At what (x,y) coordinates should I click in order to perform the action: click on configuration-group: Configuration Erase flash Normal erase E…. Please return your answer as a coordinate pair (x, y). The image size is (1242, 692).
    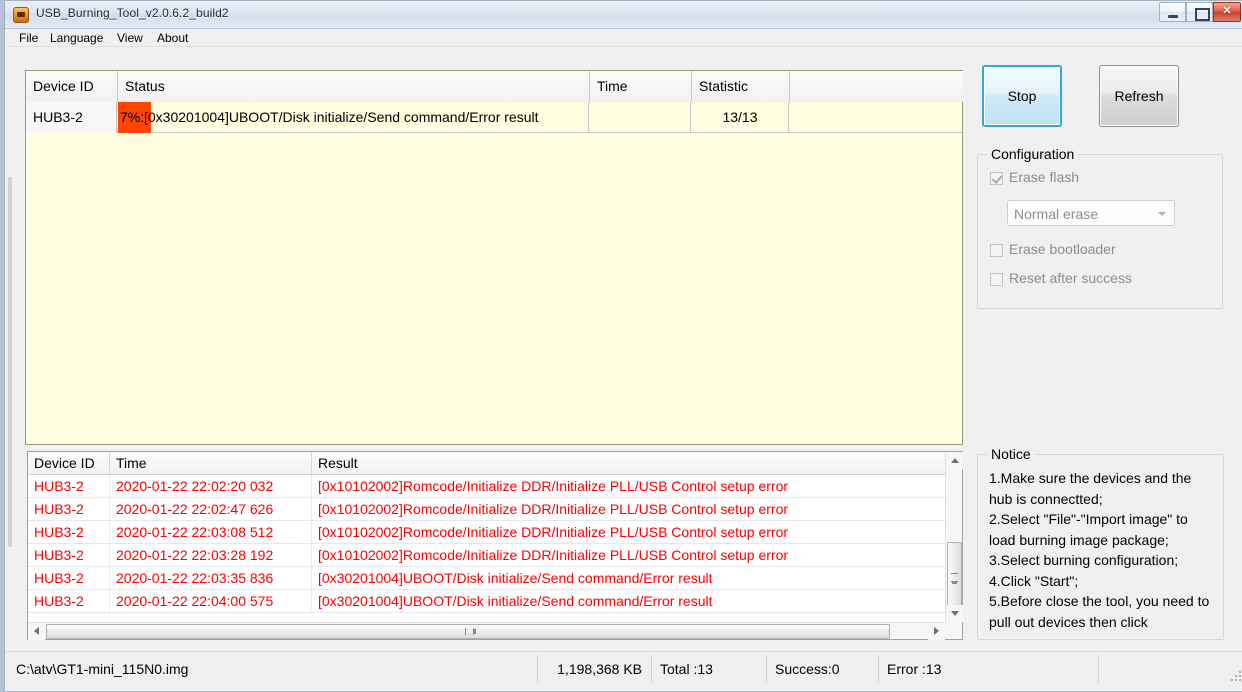
    Looking at the image, I should click on (1100, 227).